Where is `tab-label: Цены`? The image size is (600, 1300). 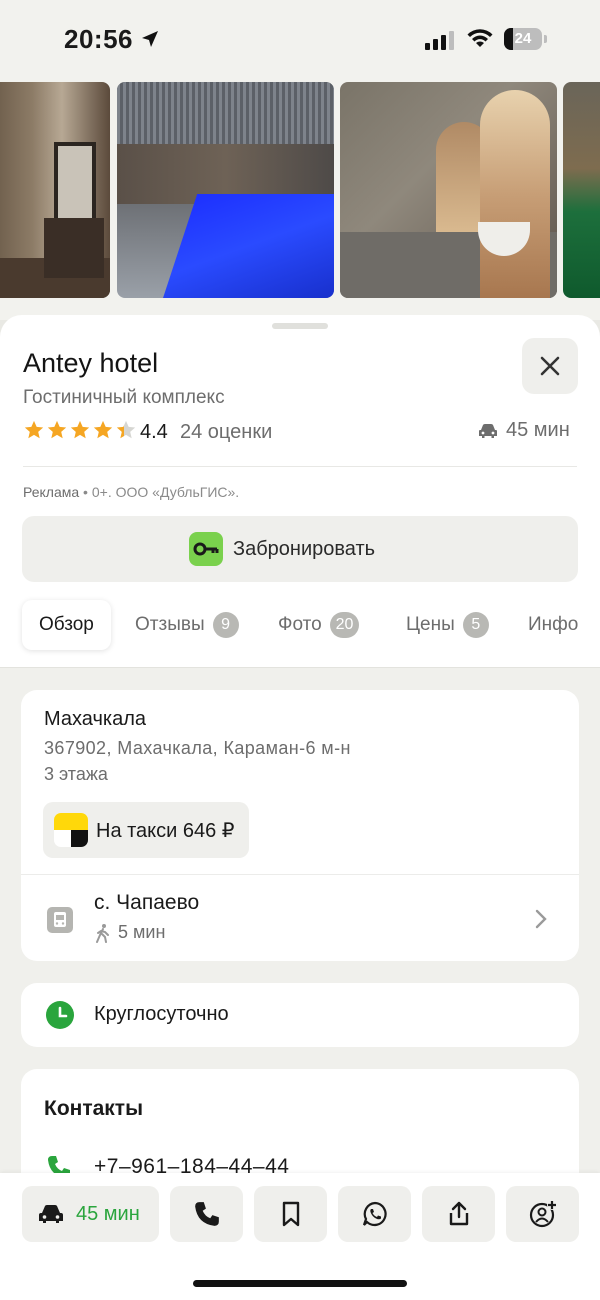 tab-label: Цены is located at coordinates (430, 624).